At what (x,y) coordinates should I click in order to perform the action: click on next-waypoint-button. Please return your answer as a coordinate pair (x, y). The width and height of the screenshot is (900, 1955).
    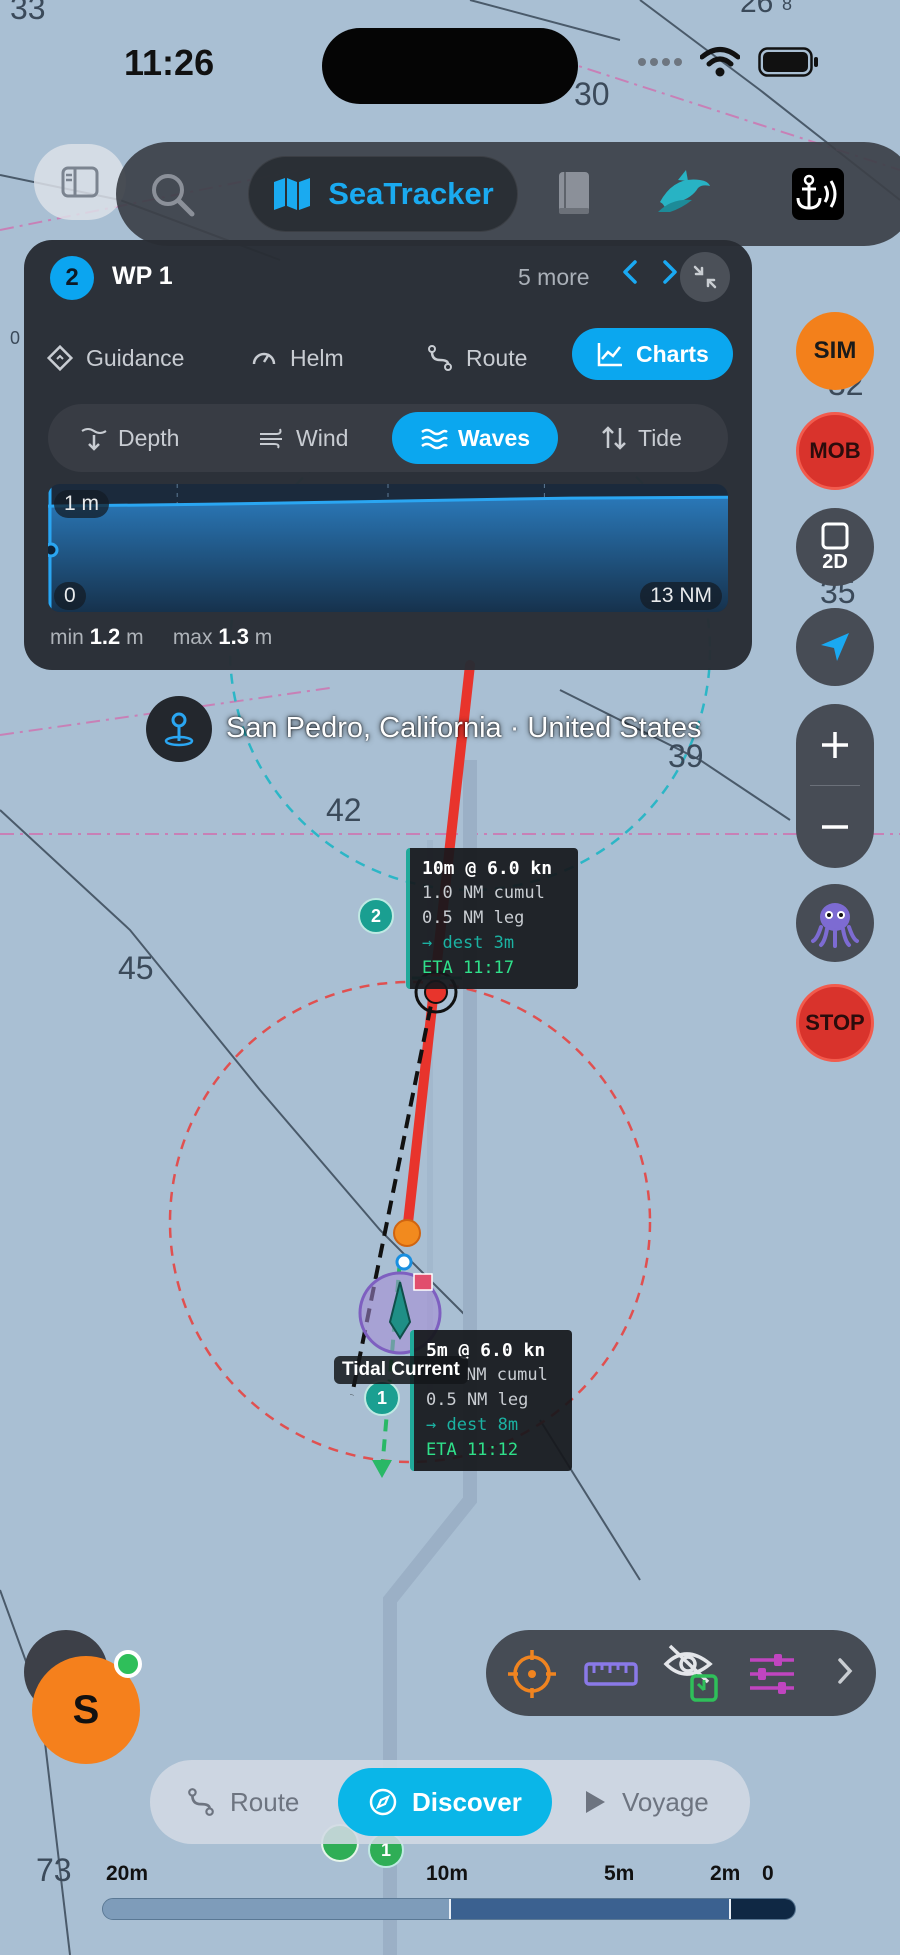
    Looking at the image, I should click on (670, 276).